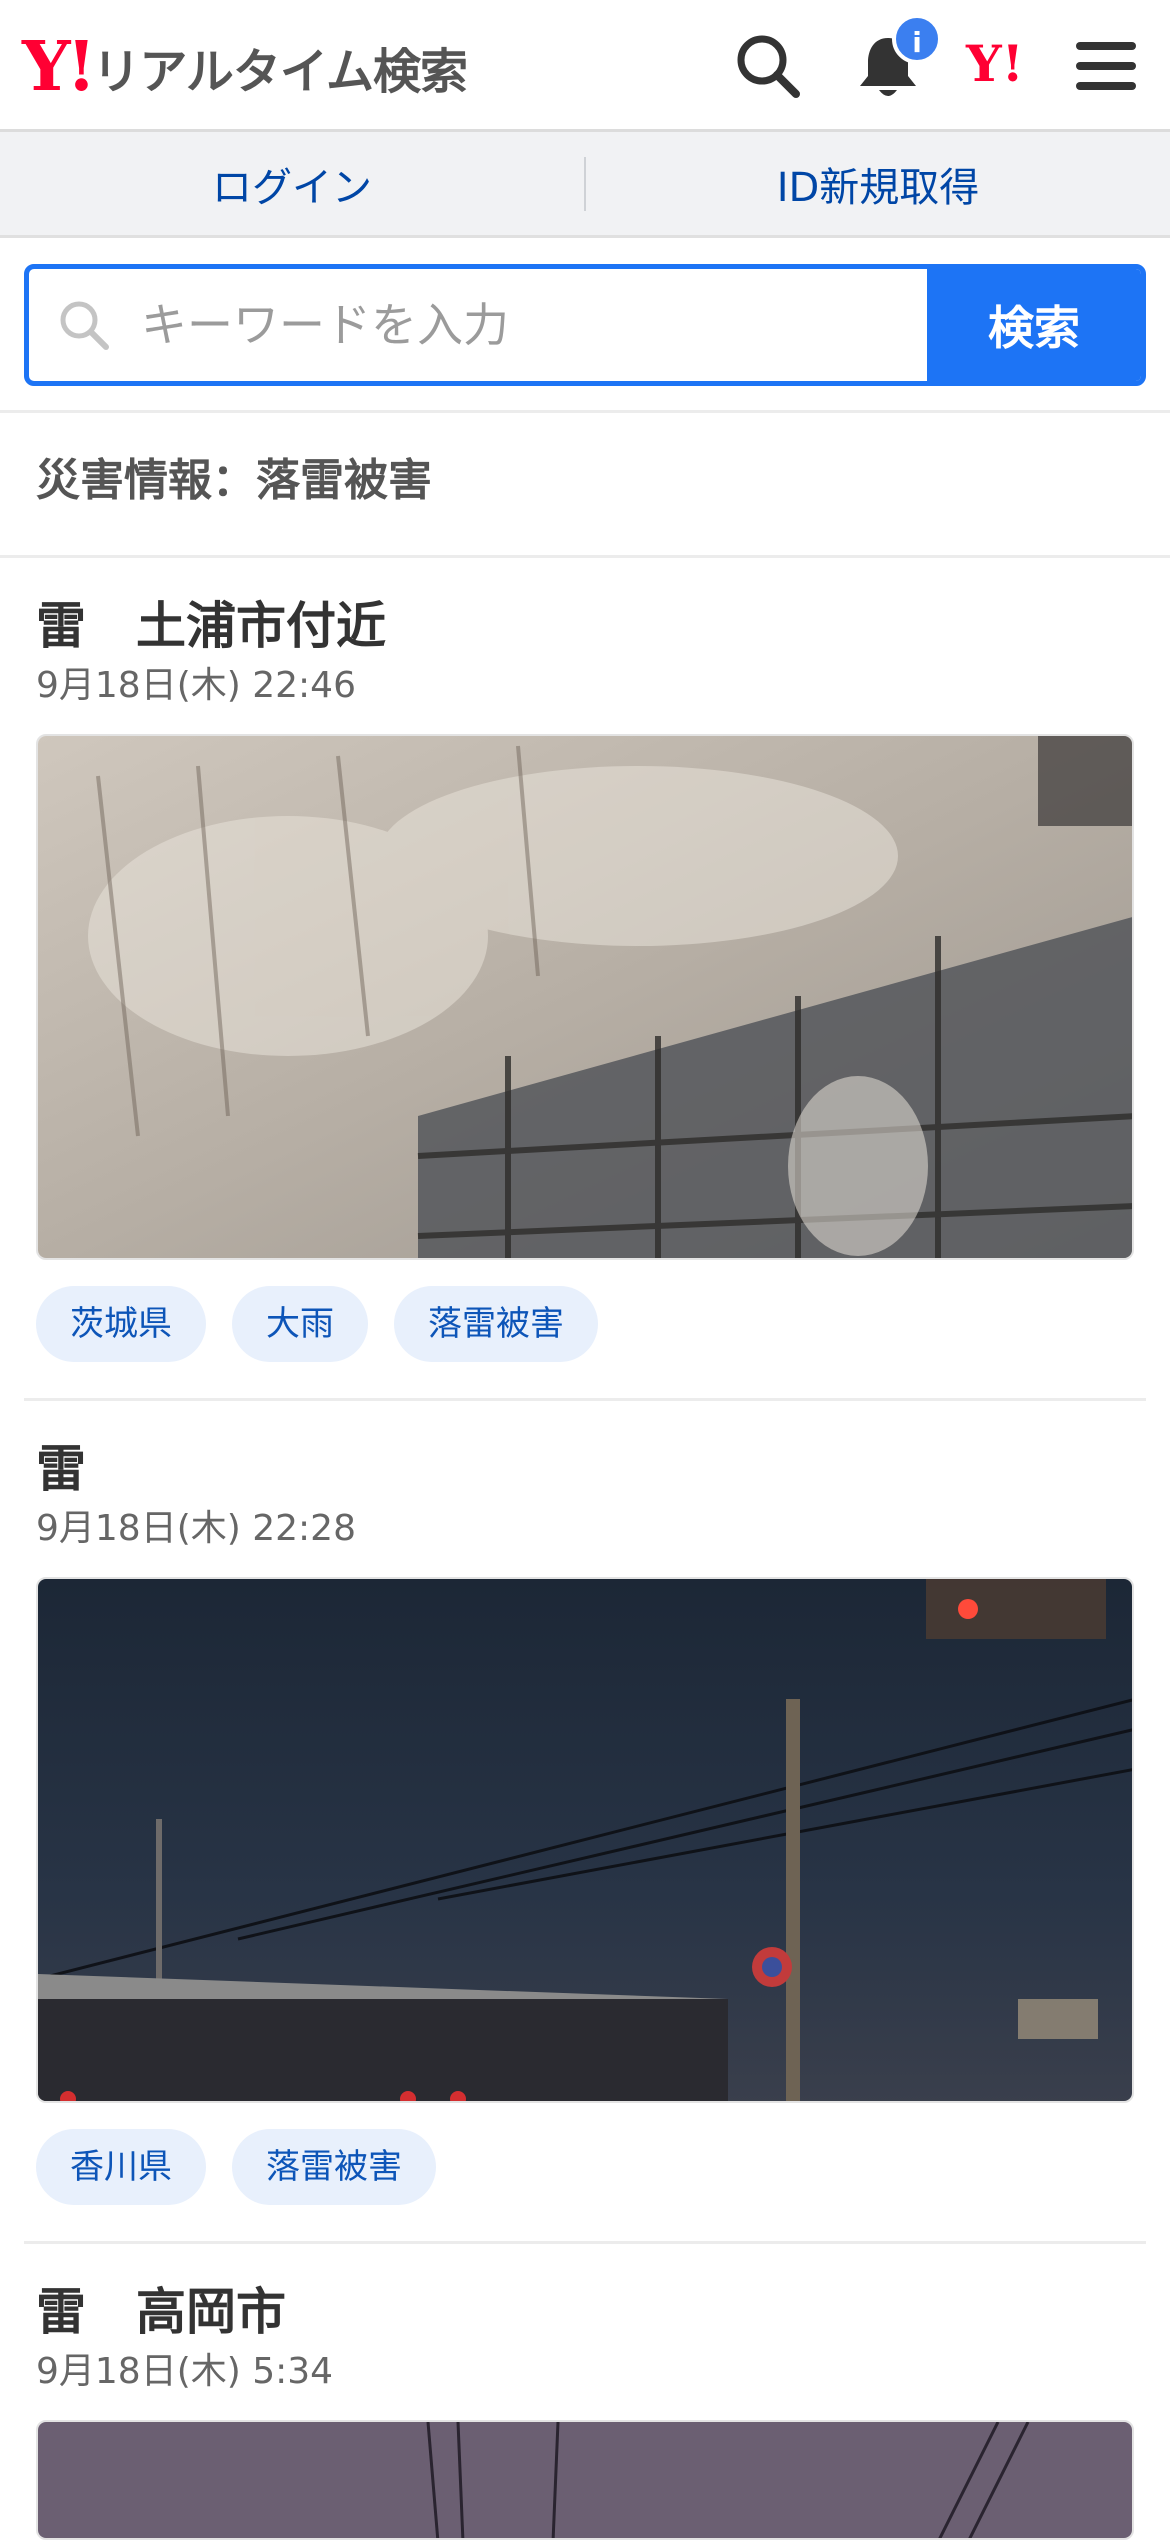  What do you see at coordinates (196, 1528) in the screenshot?
I see `item-timestamp: 9月18日(木) 22:28` at bounding box center [196, 1528].